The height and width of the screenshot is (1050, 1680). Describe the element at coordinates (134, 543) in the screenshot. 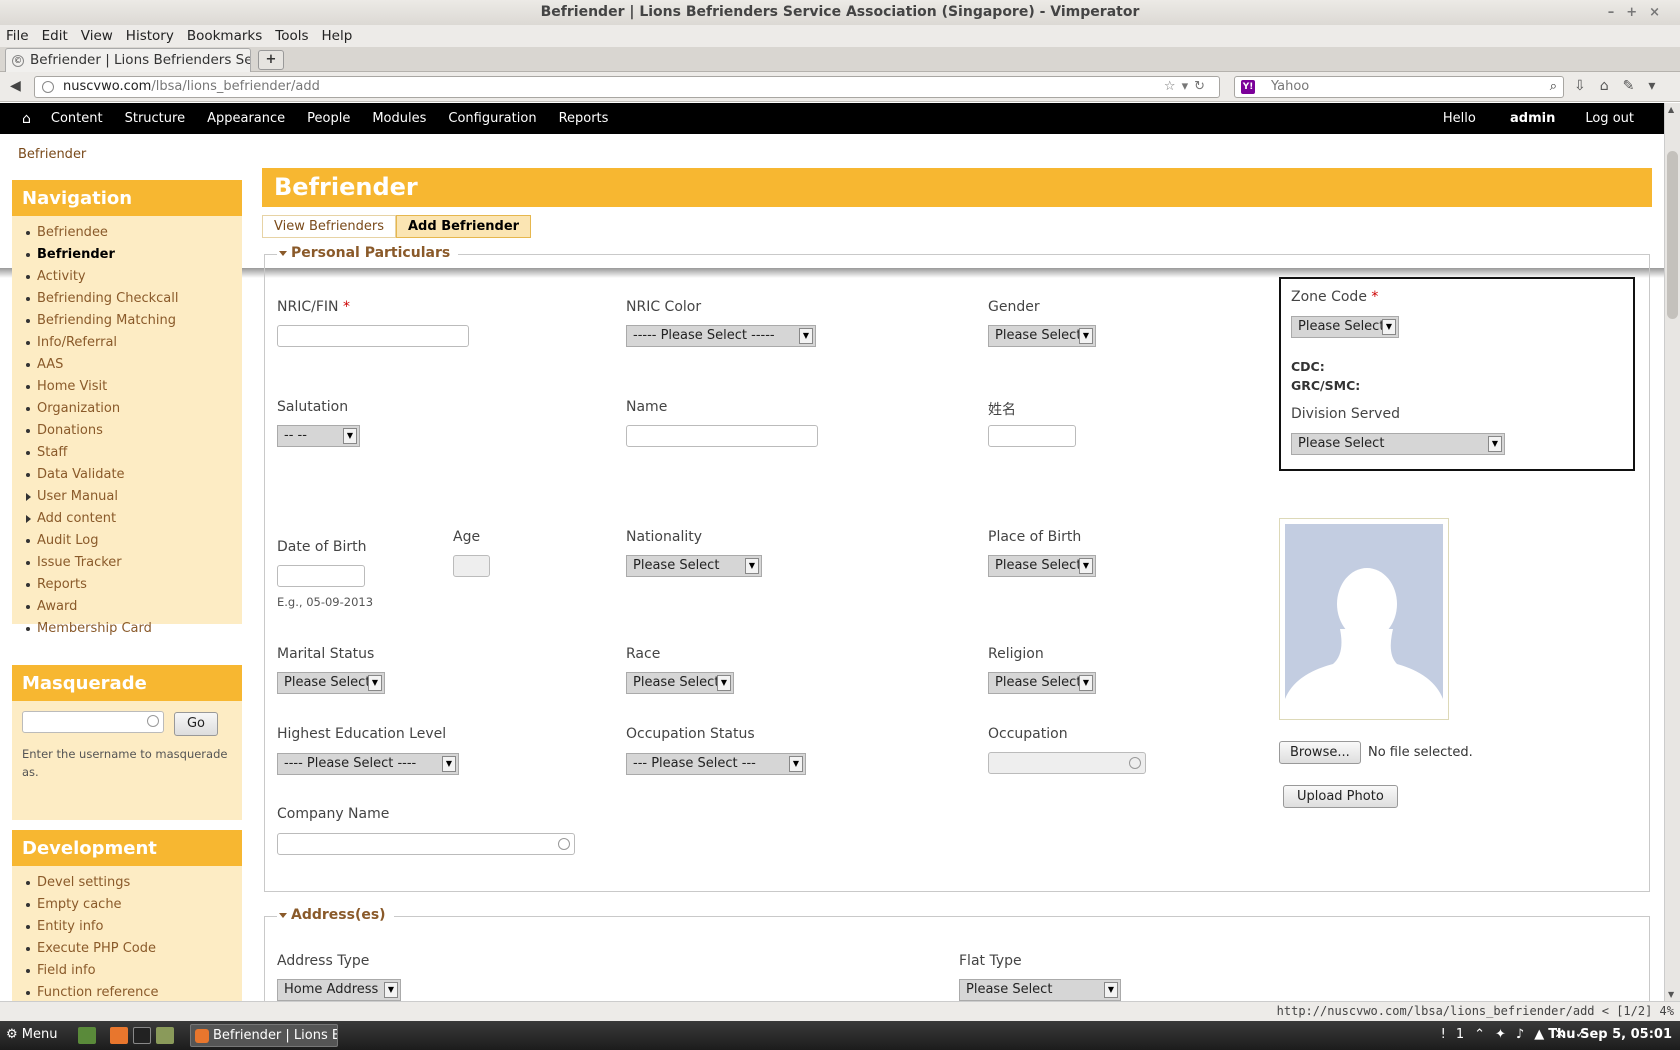

I see `nav-item-audit-log: Audit Log` at that location.